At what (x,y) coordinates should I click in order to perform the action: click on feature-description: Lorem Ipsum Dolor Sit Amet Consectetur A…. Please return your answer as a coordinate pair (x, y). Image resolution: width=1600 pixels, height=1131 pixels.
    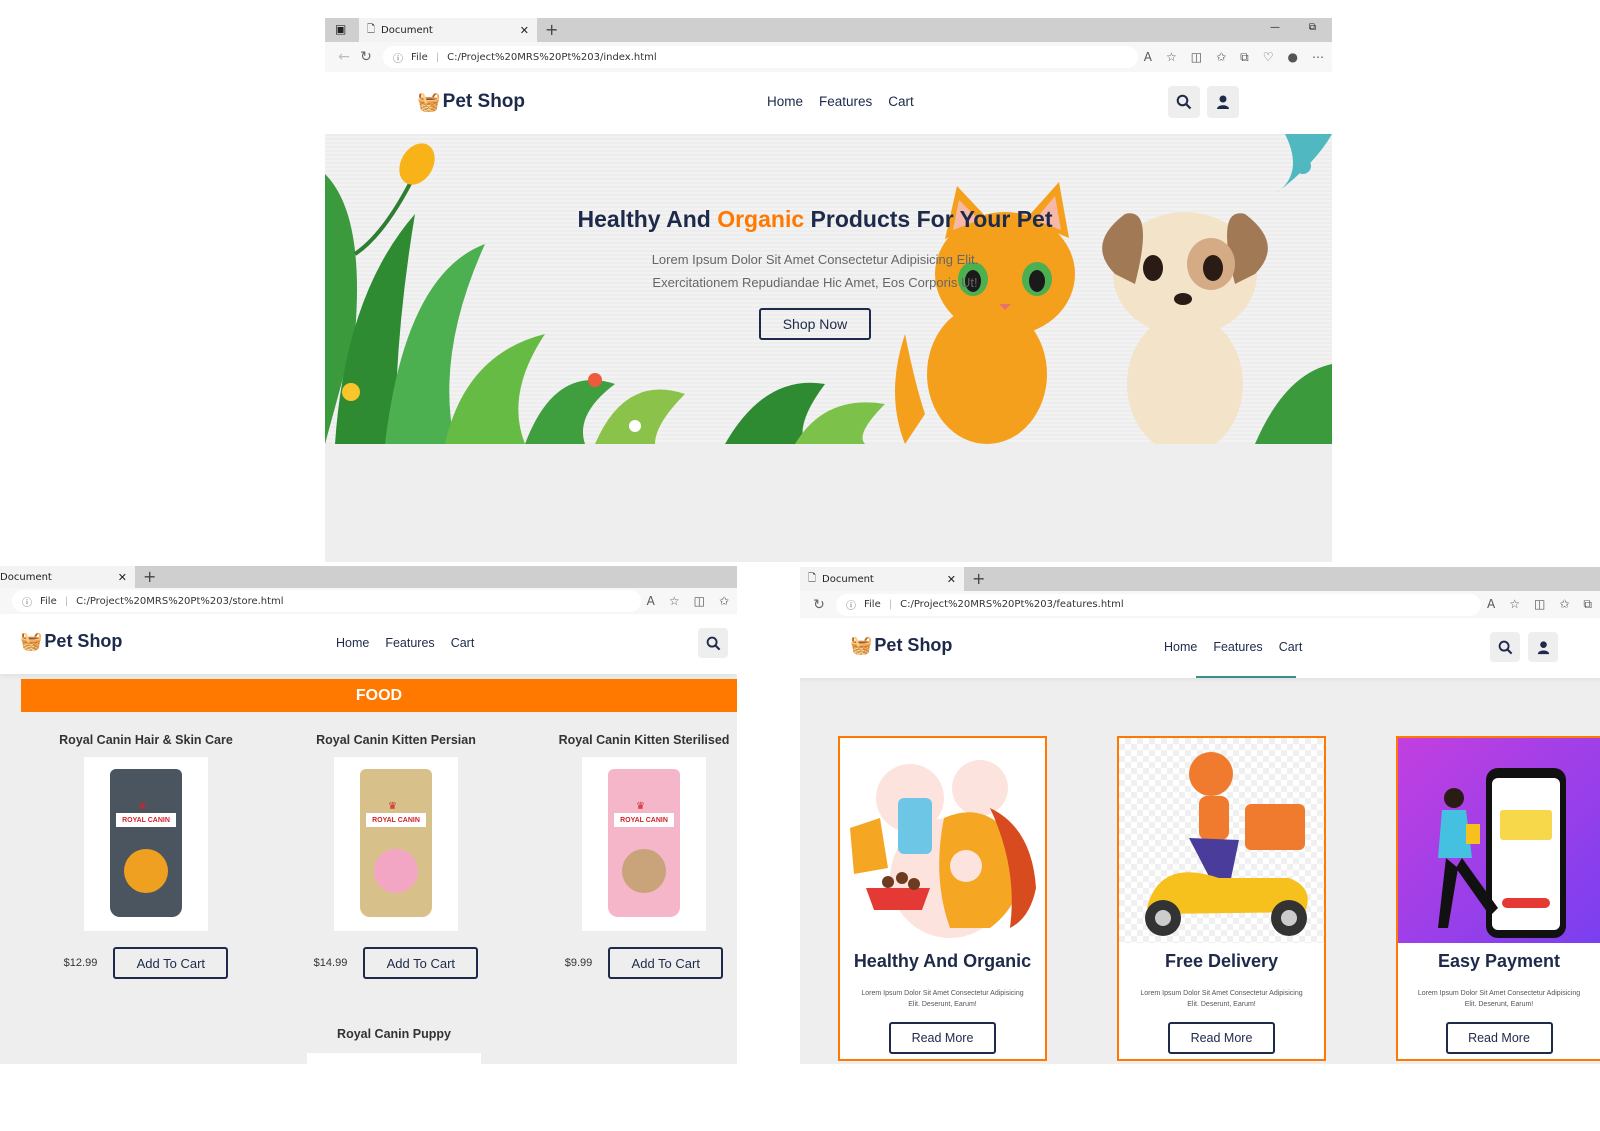
    Looking at the image, I should click on (1221, 999).